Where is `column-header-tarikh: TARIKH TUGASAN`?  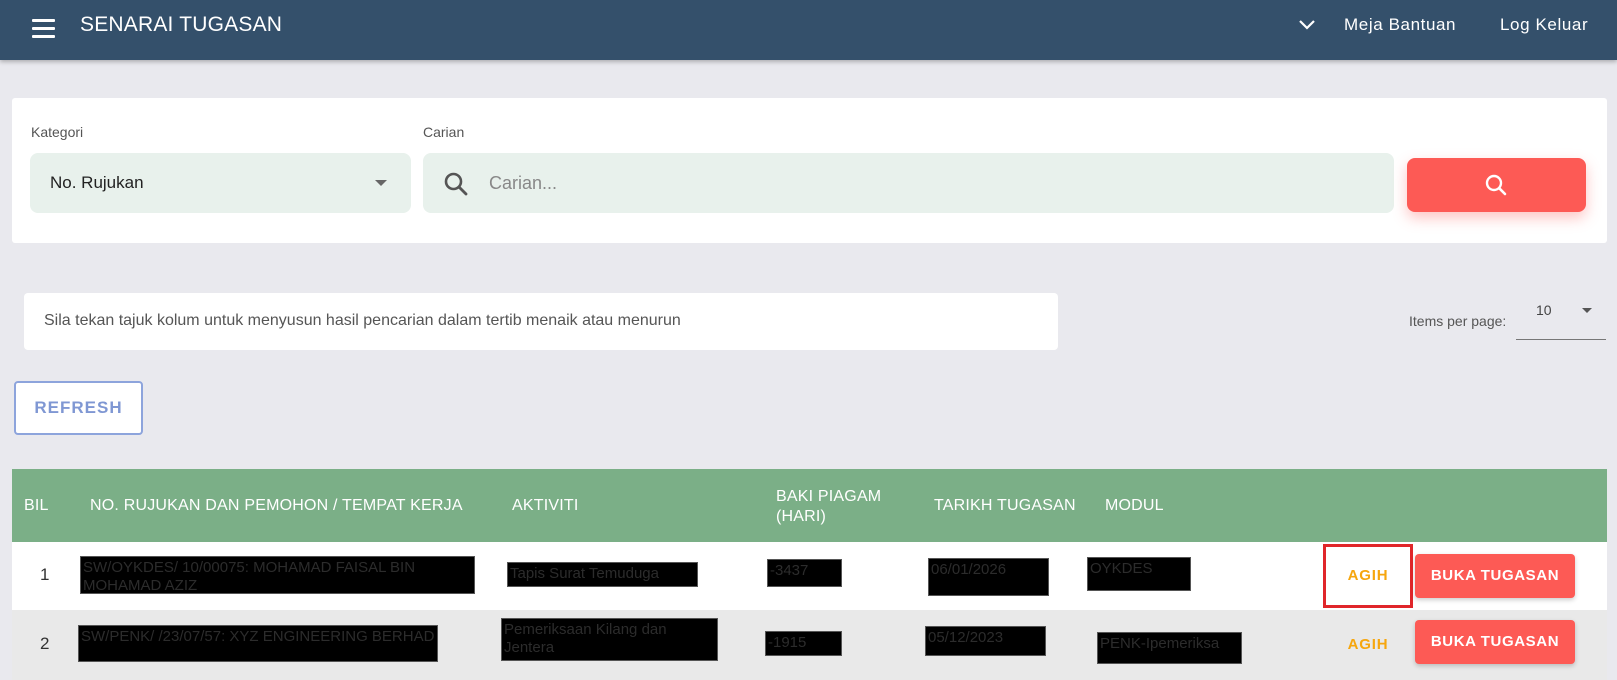 column-header-tarikh: TARIKH TUGASAN is located at coordinates (1005, 506).